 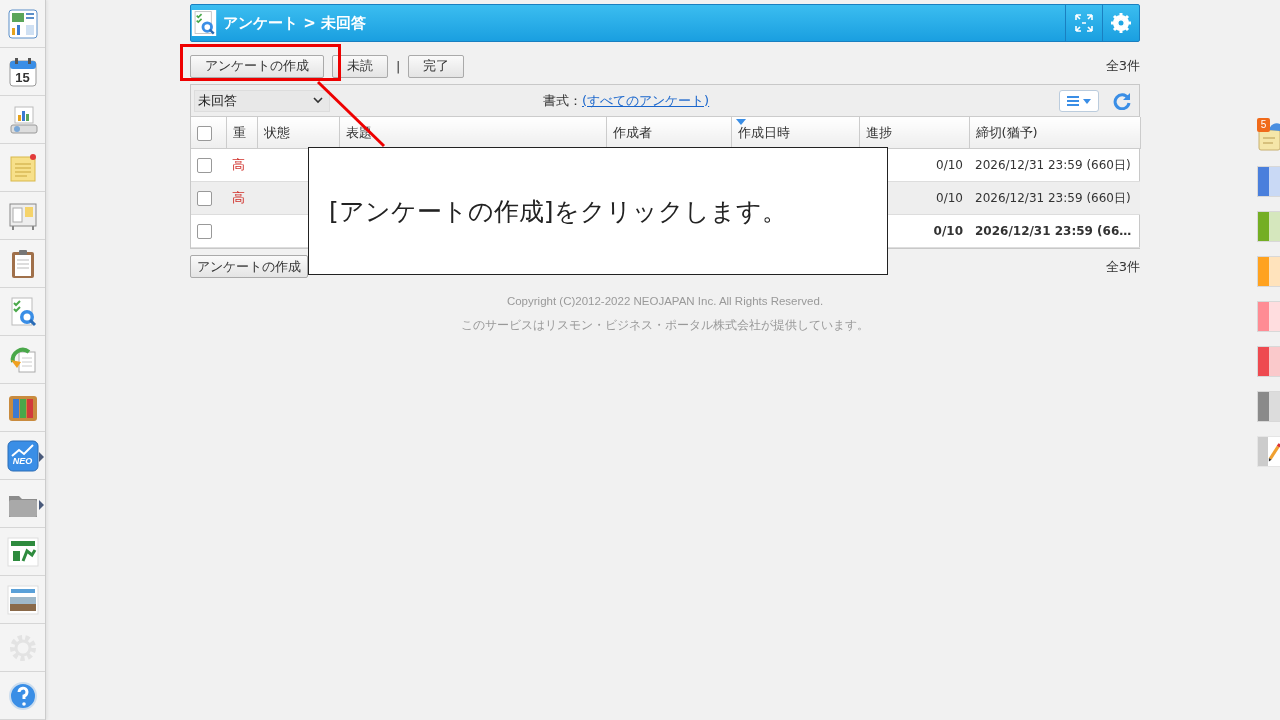 What do you see at coordinates (1084, 23) in the screenshot?
I see `expand-icon` at bounding box center [1084, 23].